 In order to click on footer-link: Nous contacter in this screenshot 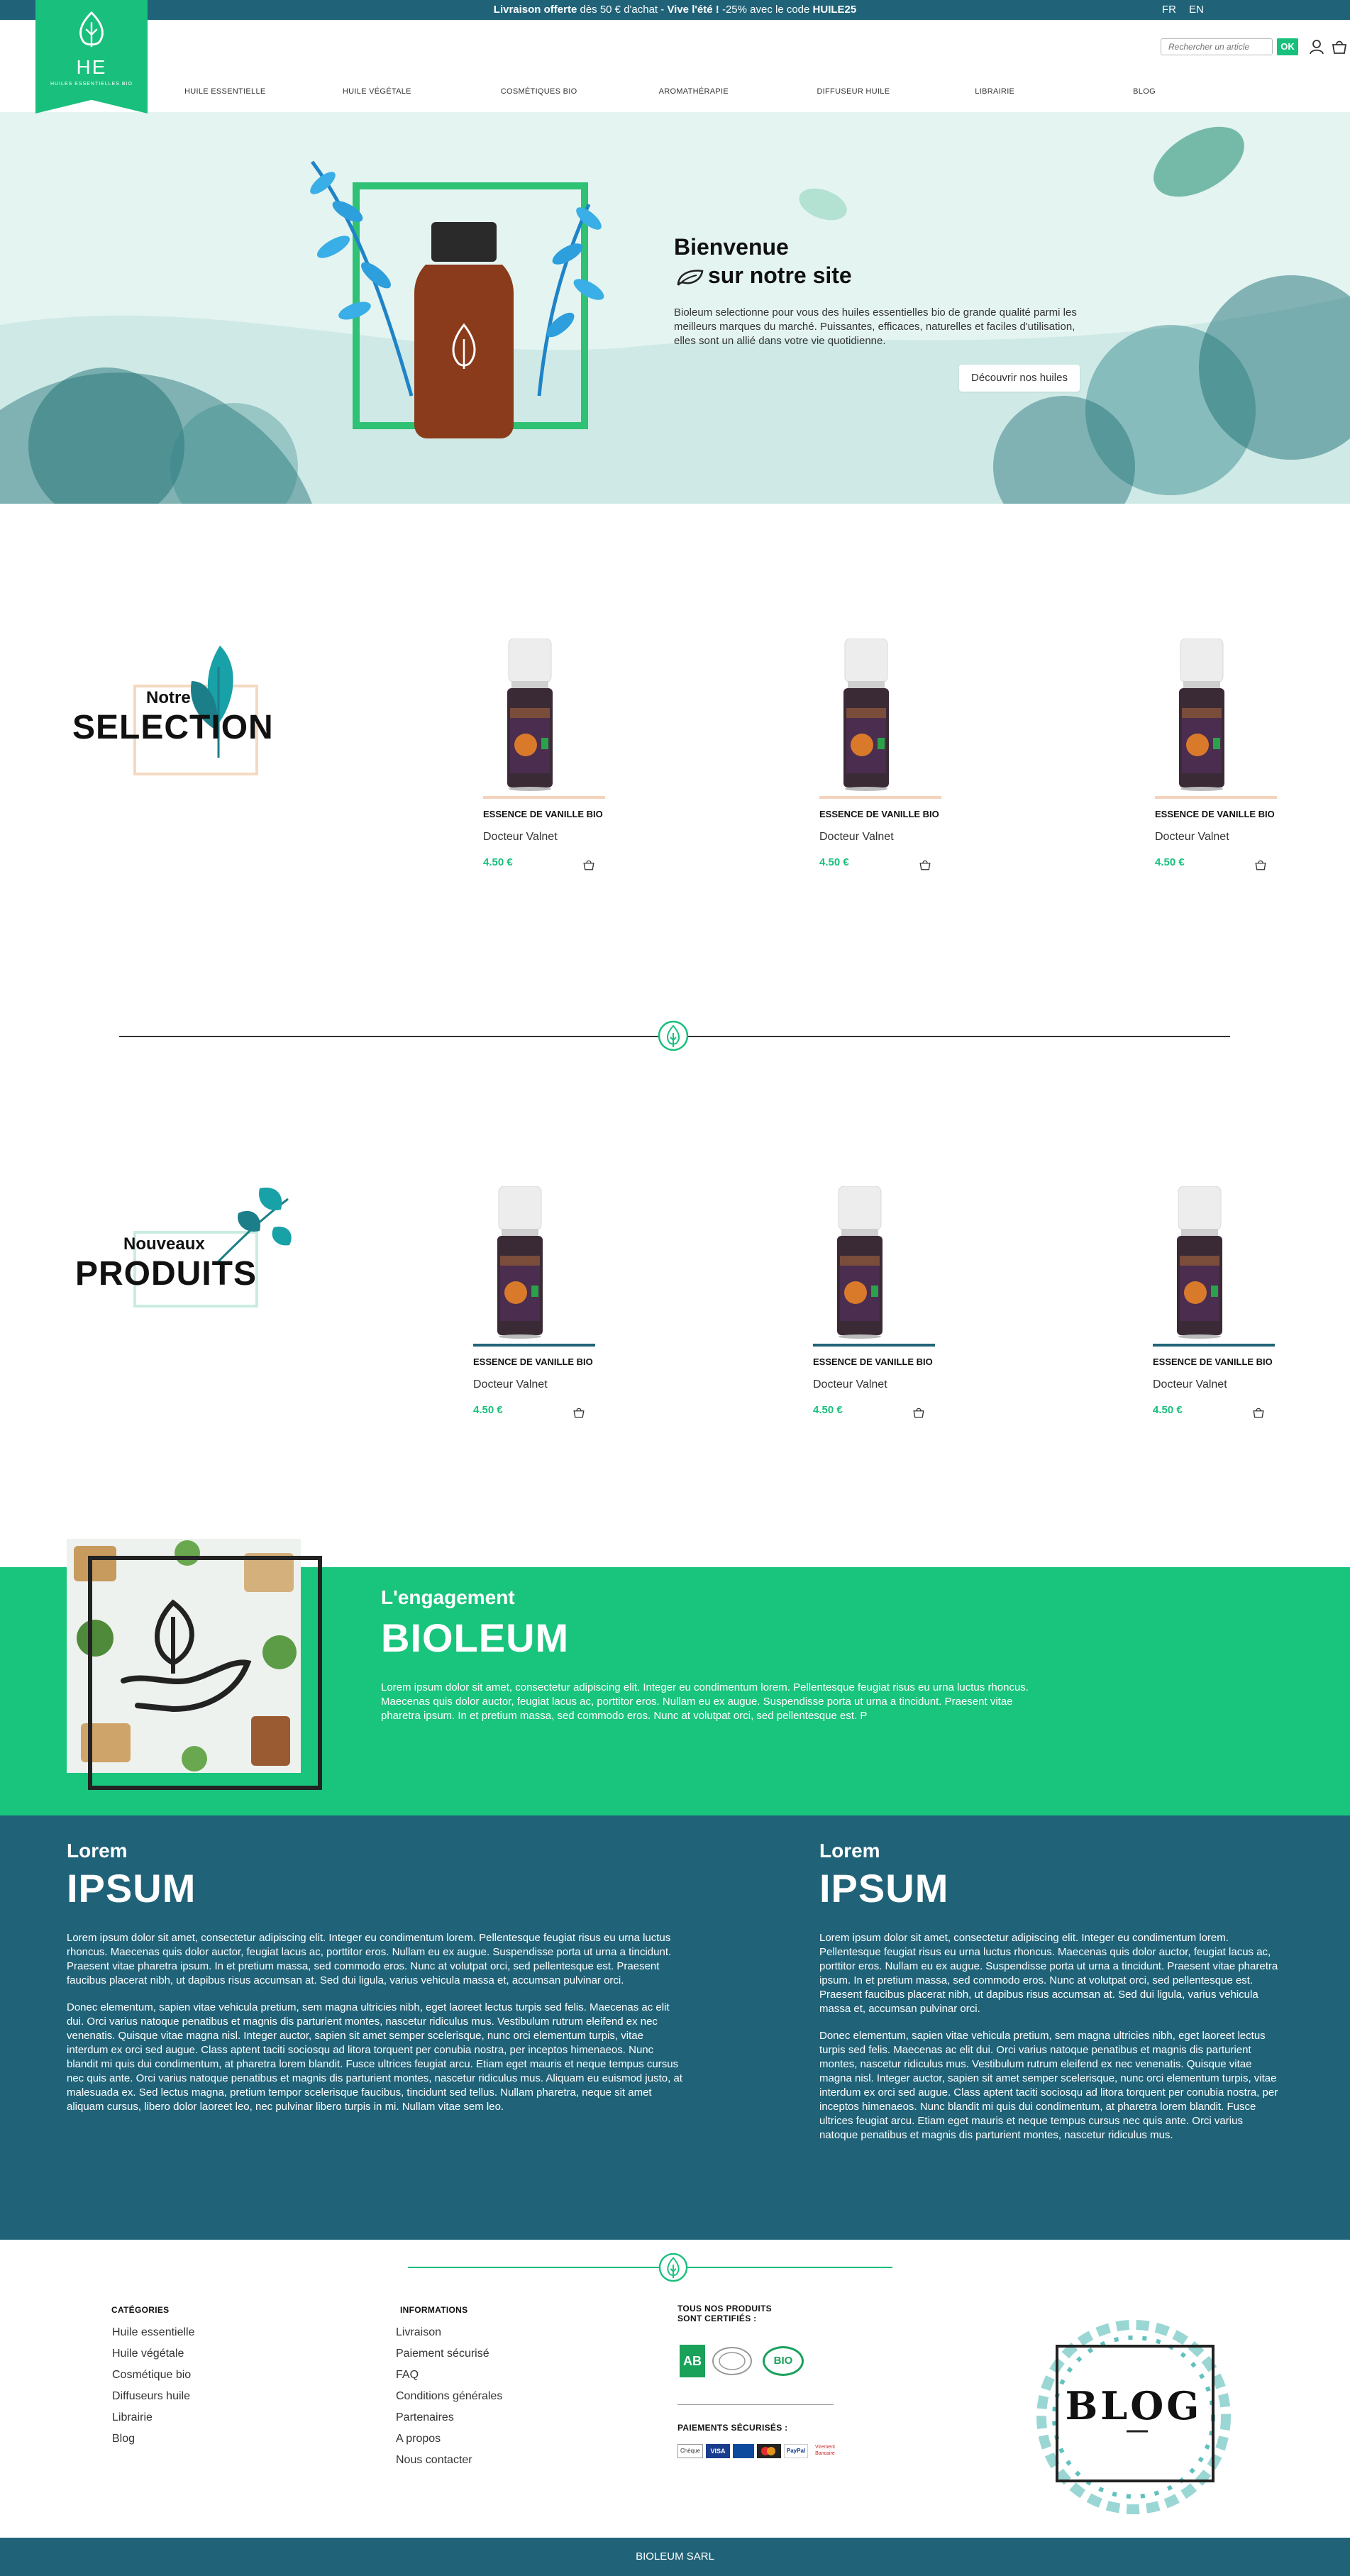, I will do `click(449, 2464)`.